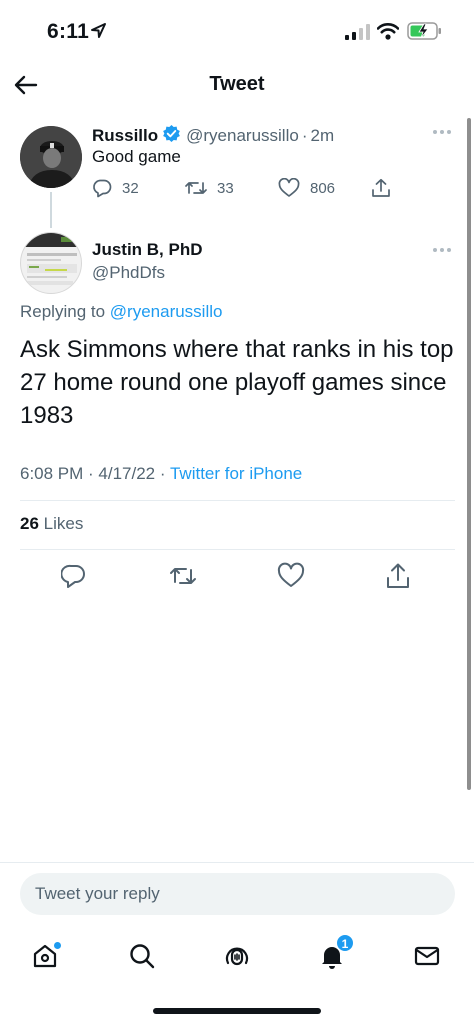 The height and width of the screenshot is (1025, 474). I want to click on verified-badge-icon, so click(171, 136).